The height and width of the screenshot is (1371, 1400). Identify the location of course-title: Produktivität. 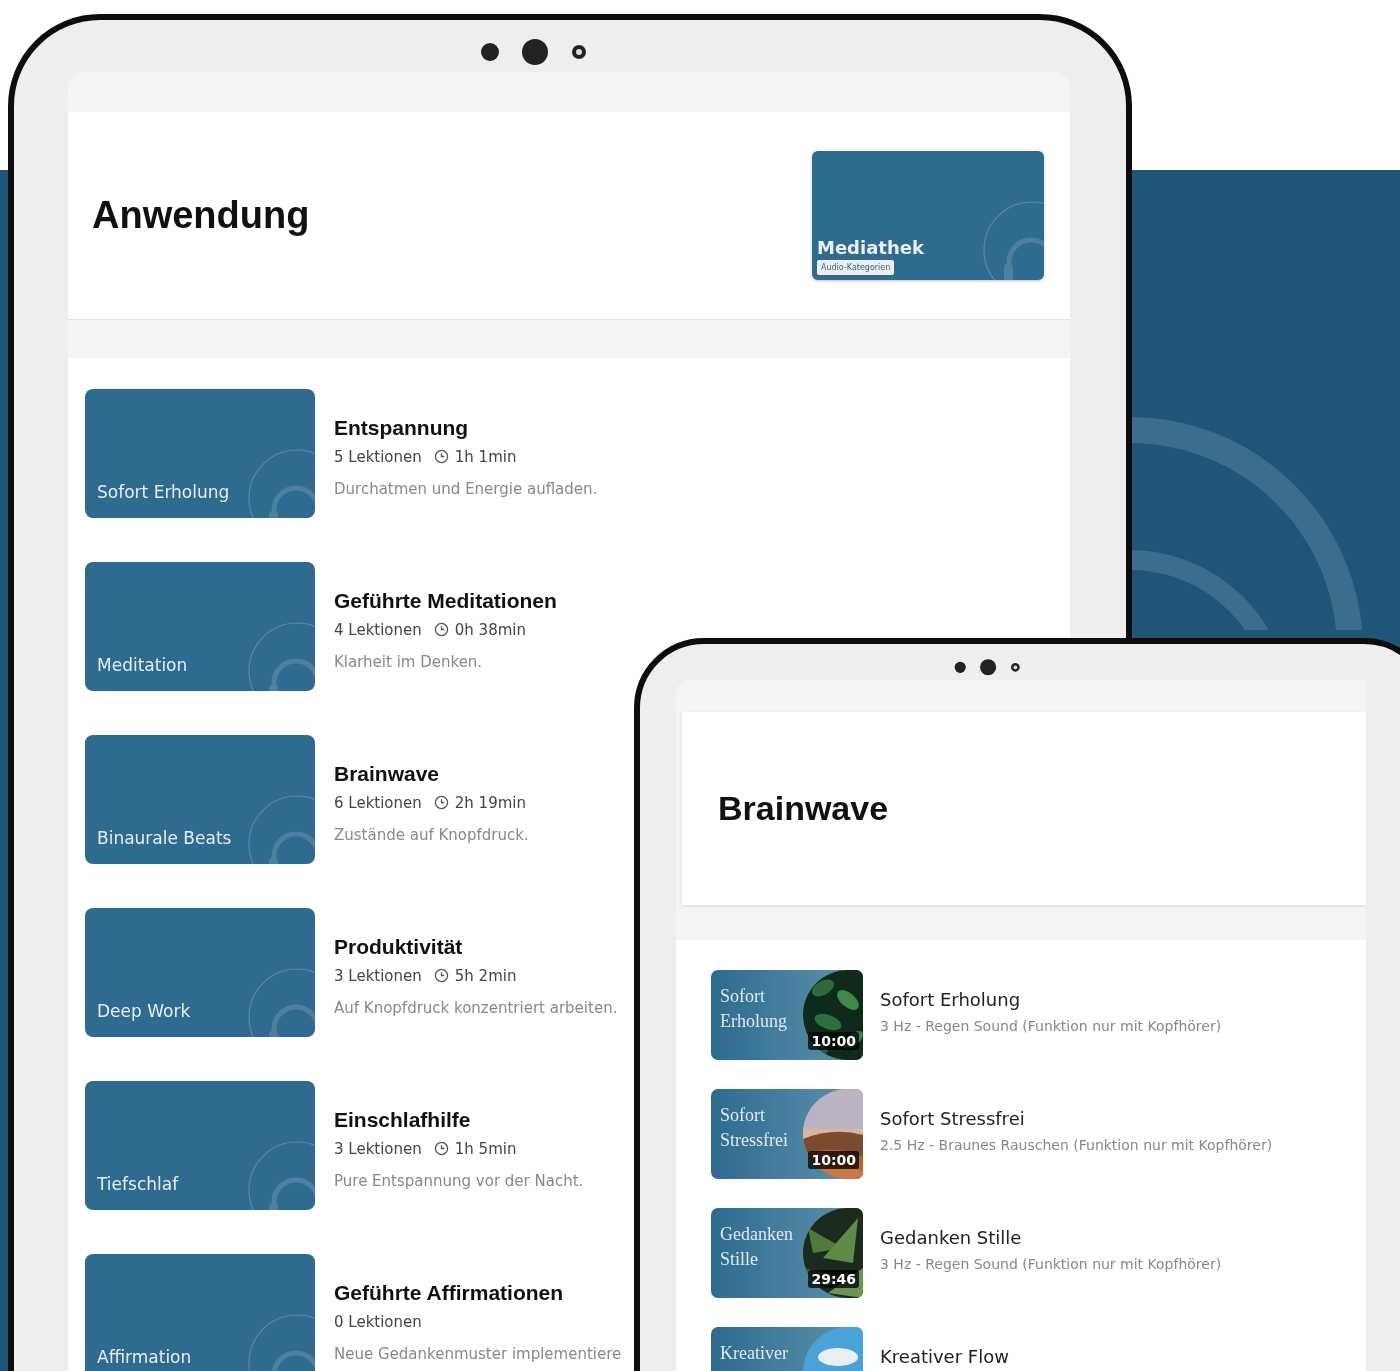
(476, 946).